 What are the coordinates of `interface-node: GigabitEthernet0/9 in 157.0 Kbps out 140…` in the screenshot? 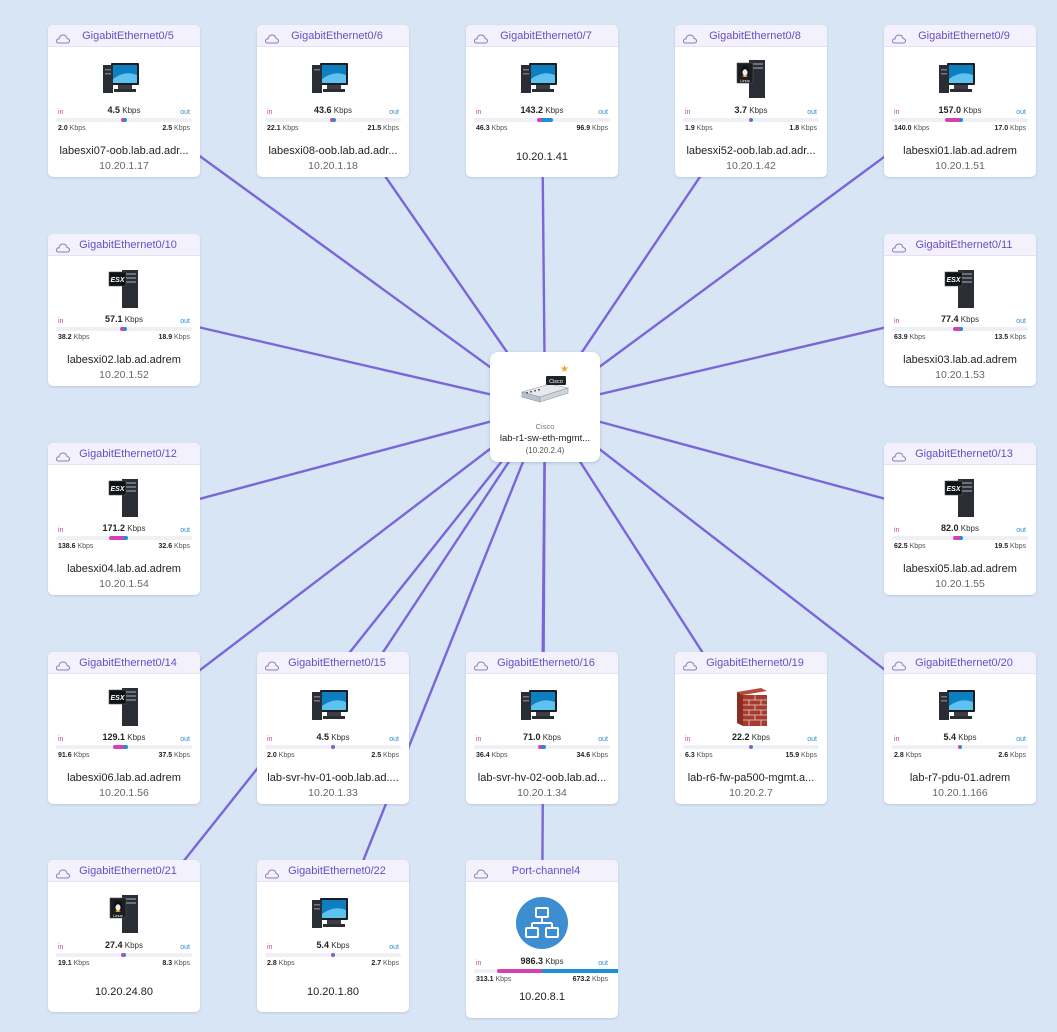 It's located at (960, 101).